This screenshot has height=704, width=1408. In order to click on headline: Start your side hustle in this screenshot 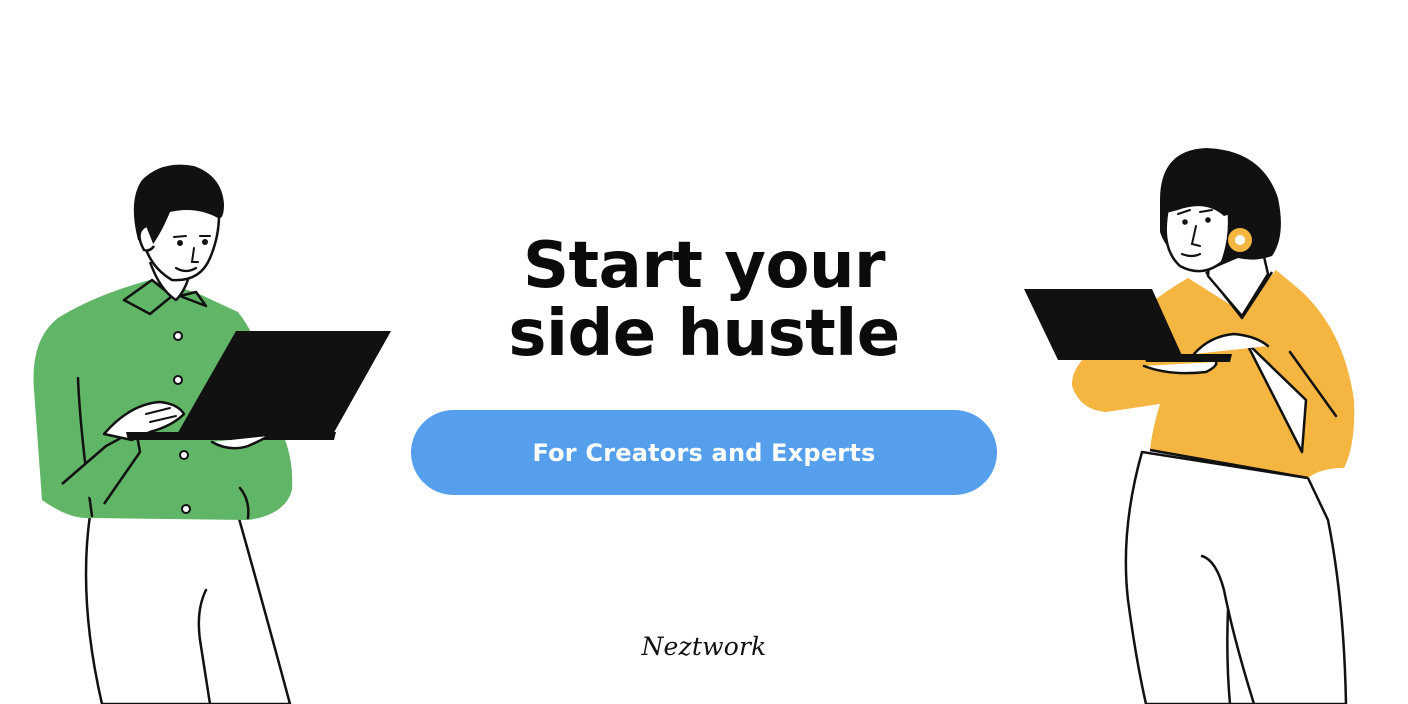, I will do `click(704, 300)`.